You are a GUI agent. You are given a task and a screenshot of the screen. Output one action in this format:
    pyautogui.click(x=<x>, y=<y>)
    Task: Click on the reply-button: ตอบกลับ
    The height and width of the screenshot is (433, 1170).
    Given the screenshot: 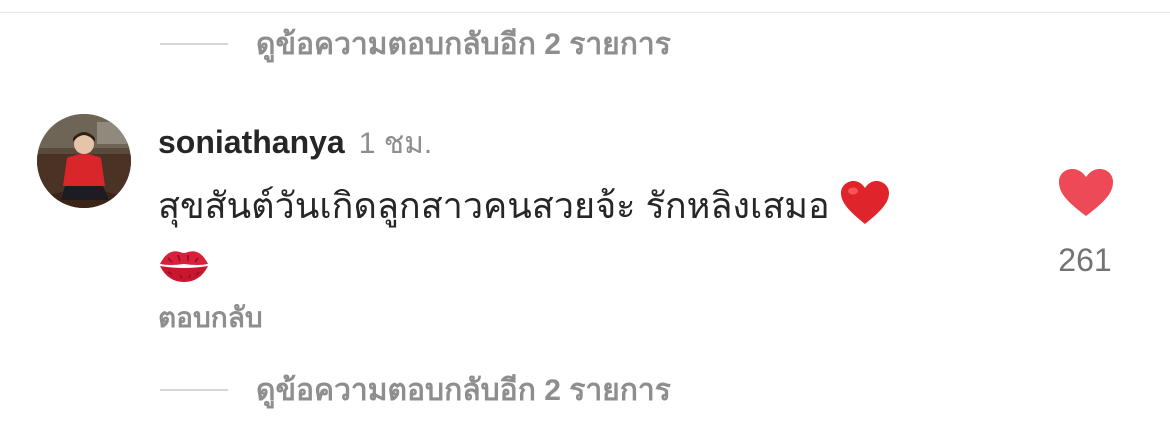 What is the action you would take?
    pyautogui.click(x=210, y=318)
    